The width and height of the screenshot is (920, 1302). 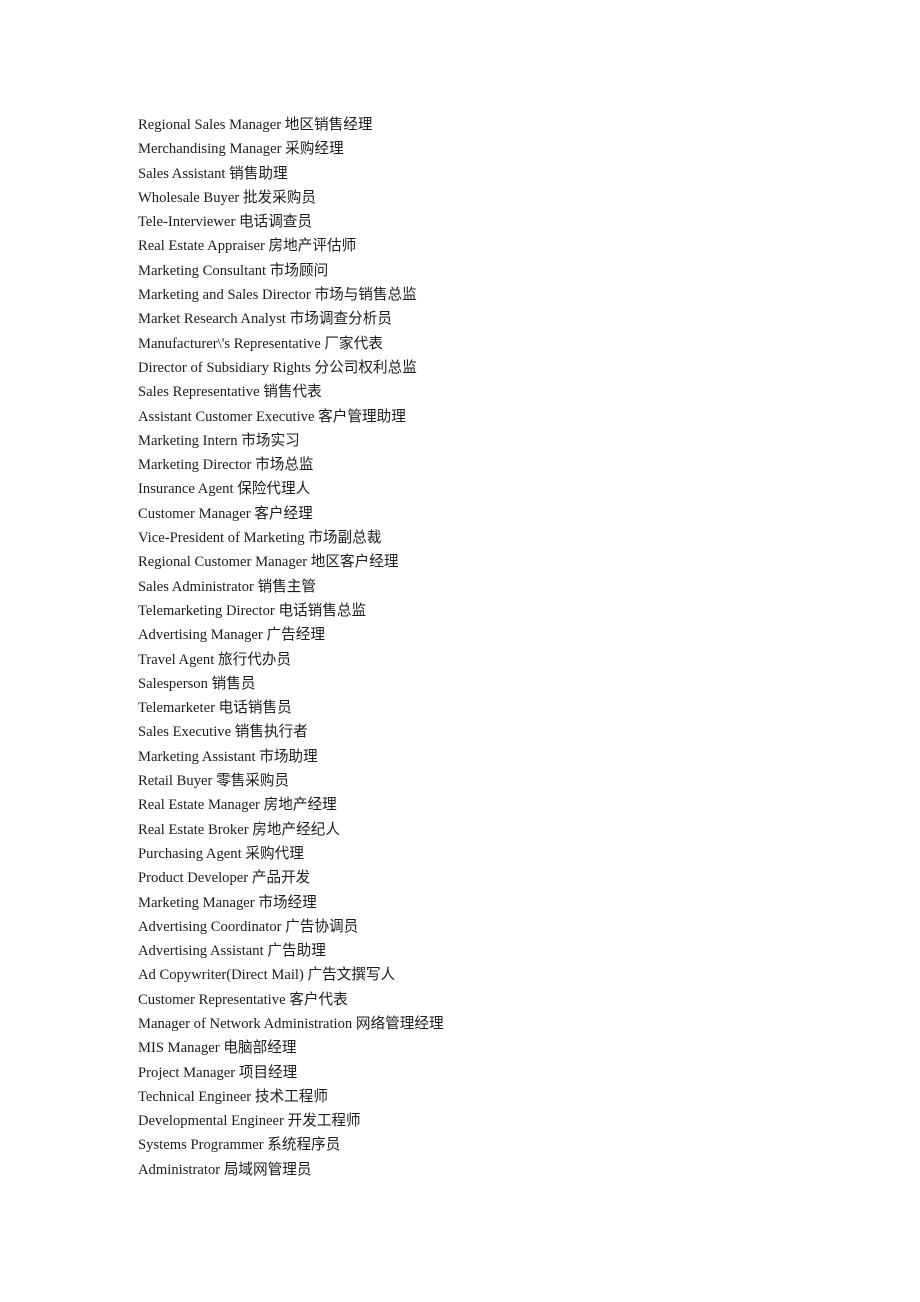 I want to click on job-title-english: Customer Manager, so click(x=194, y=513).